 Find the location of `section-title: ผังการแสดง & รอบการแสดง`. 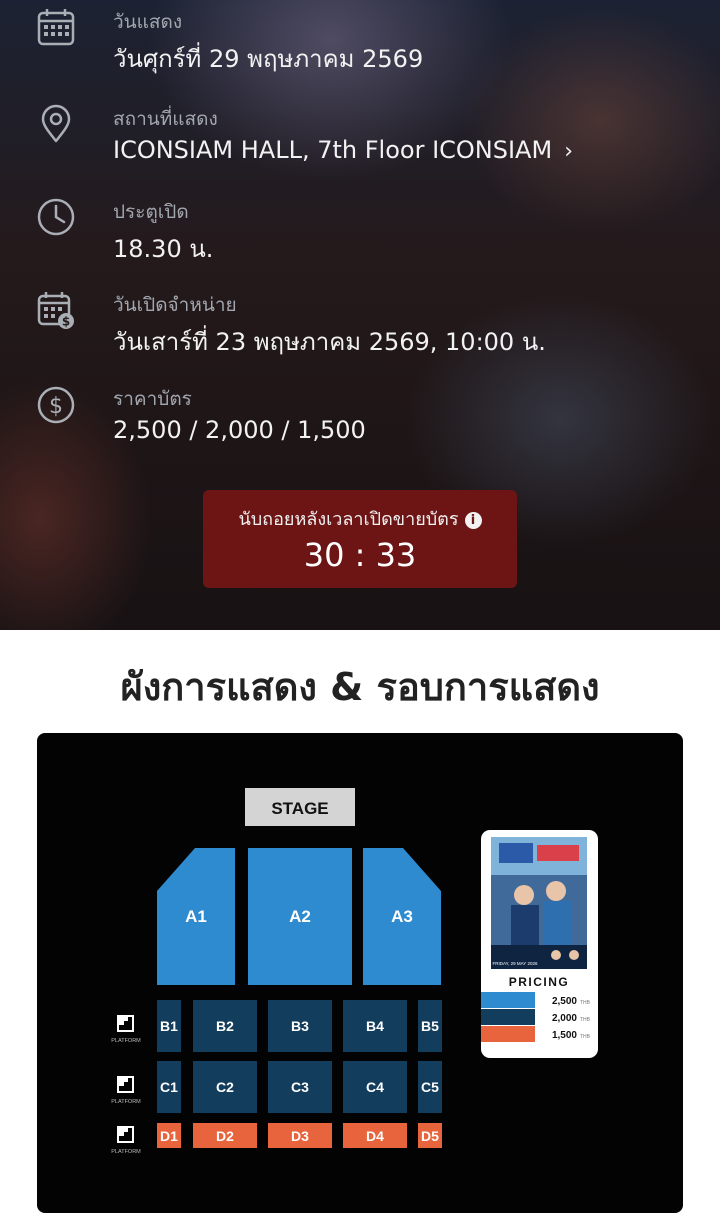

section-title: ผังการแสดง & รอบการแสดง is located at coordinates (360, 687).